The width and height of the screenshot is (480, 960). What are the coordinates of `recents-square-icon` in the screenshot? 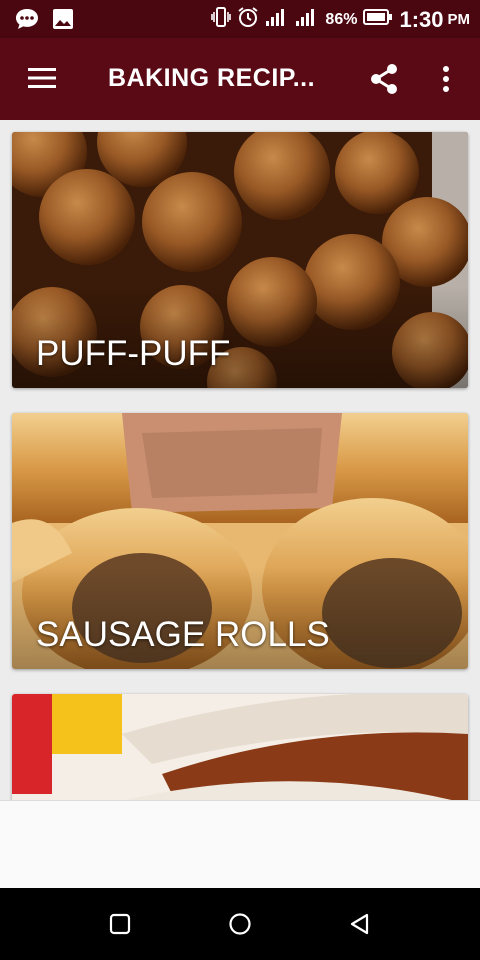 It's located at (120, 924).